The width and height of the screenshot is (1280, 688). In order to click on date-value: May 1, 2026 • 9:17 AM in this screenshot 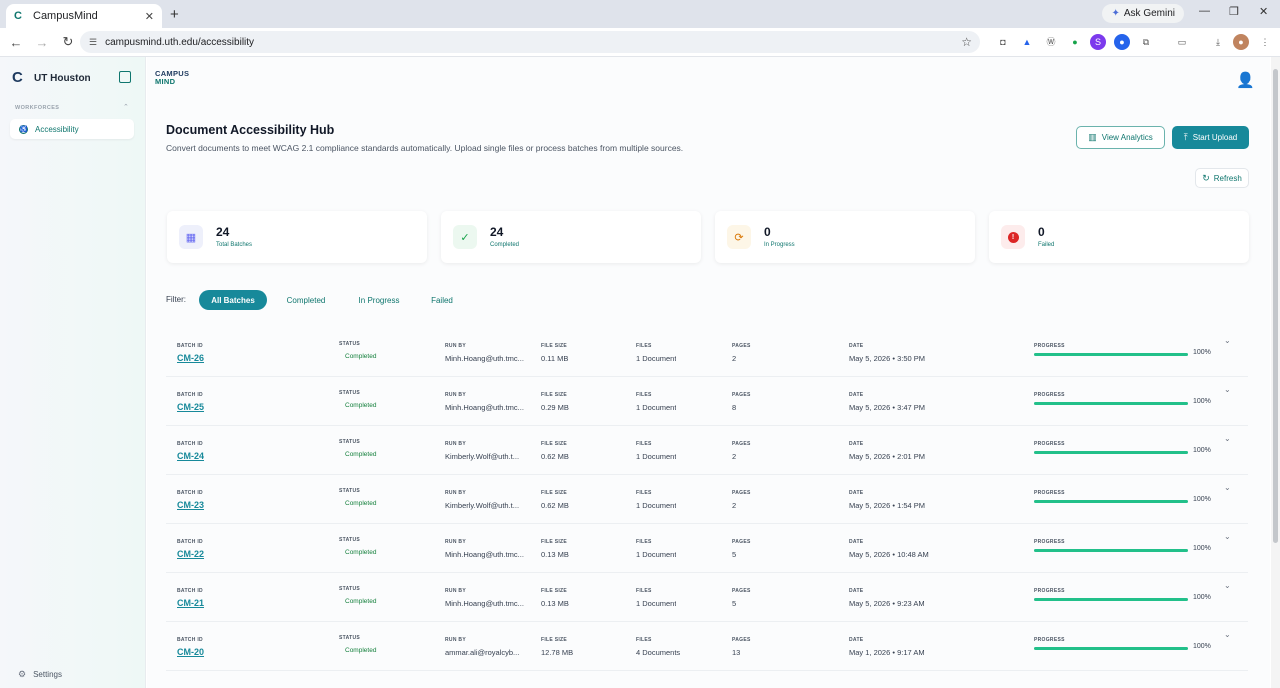, I will do `click(887, 652)`.